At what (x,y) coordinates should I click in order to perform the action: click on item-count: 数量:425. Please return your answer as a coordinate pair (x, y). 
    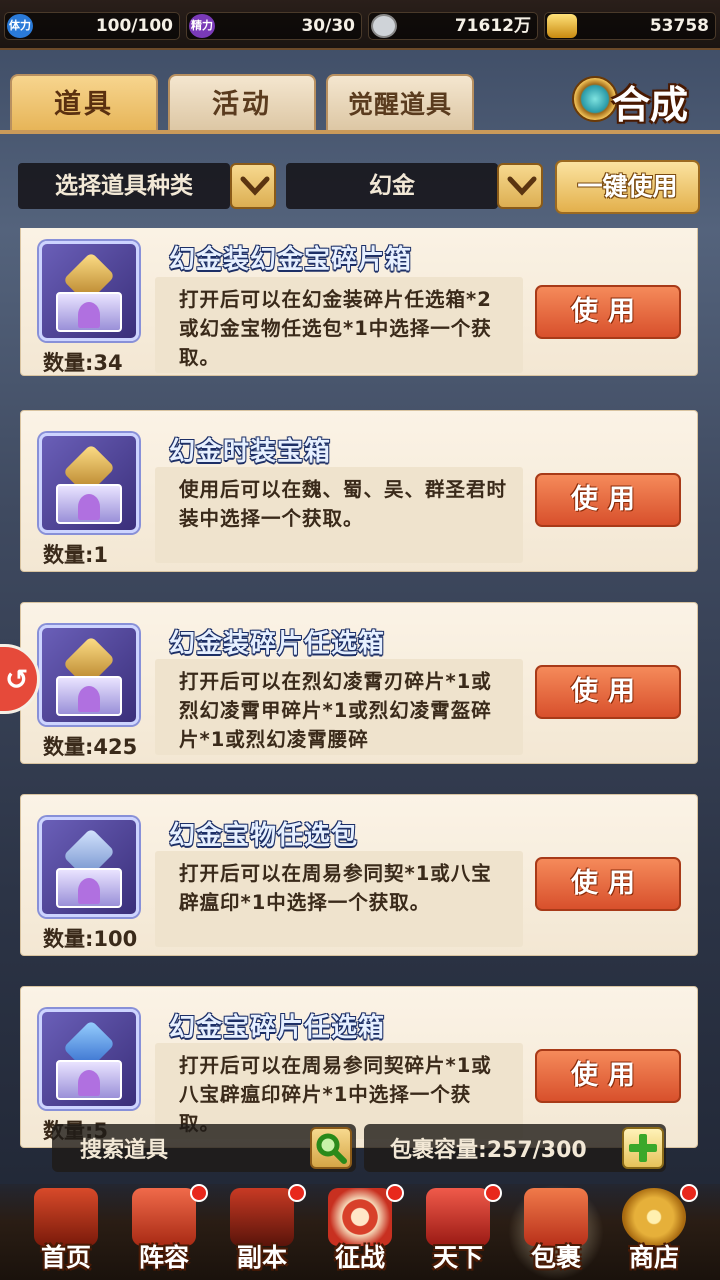
    Looking at the image, I should click on (90, 747).